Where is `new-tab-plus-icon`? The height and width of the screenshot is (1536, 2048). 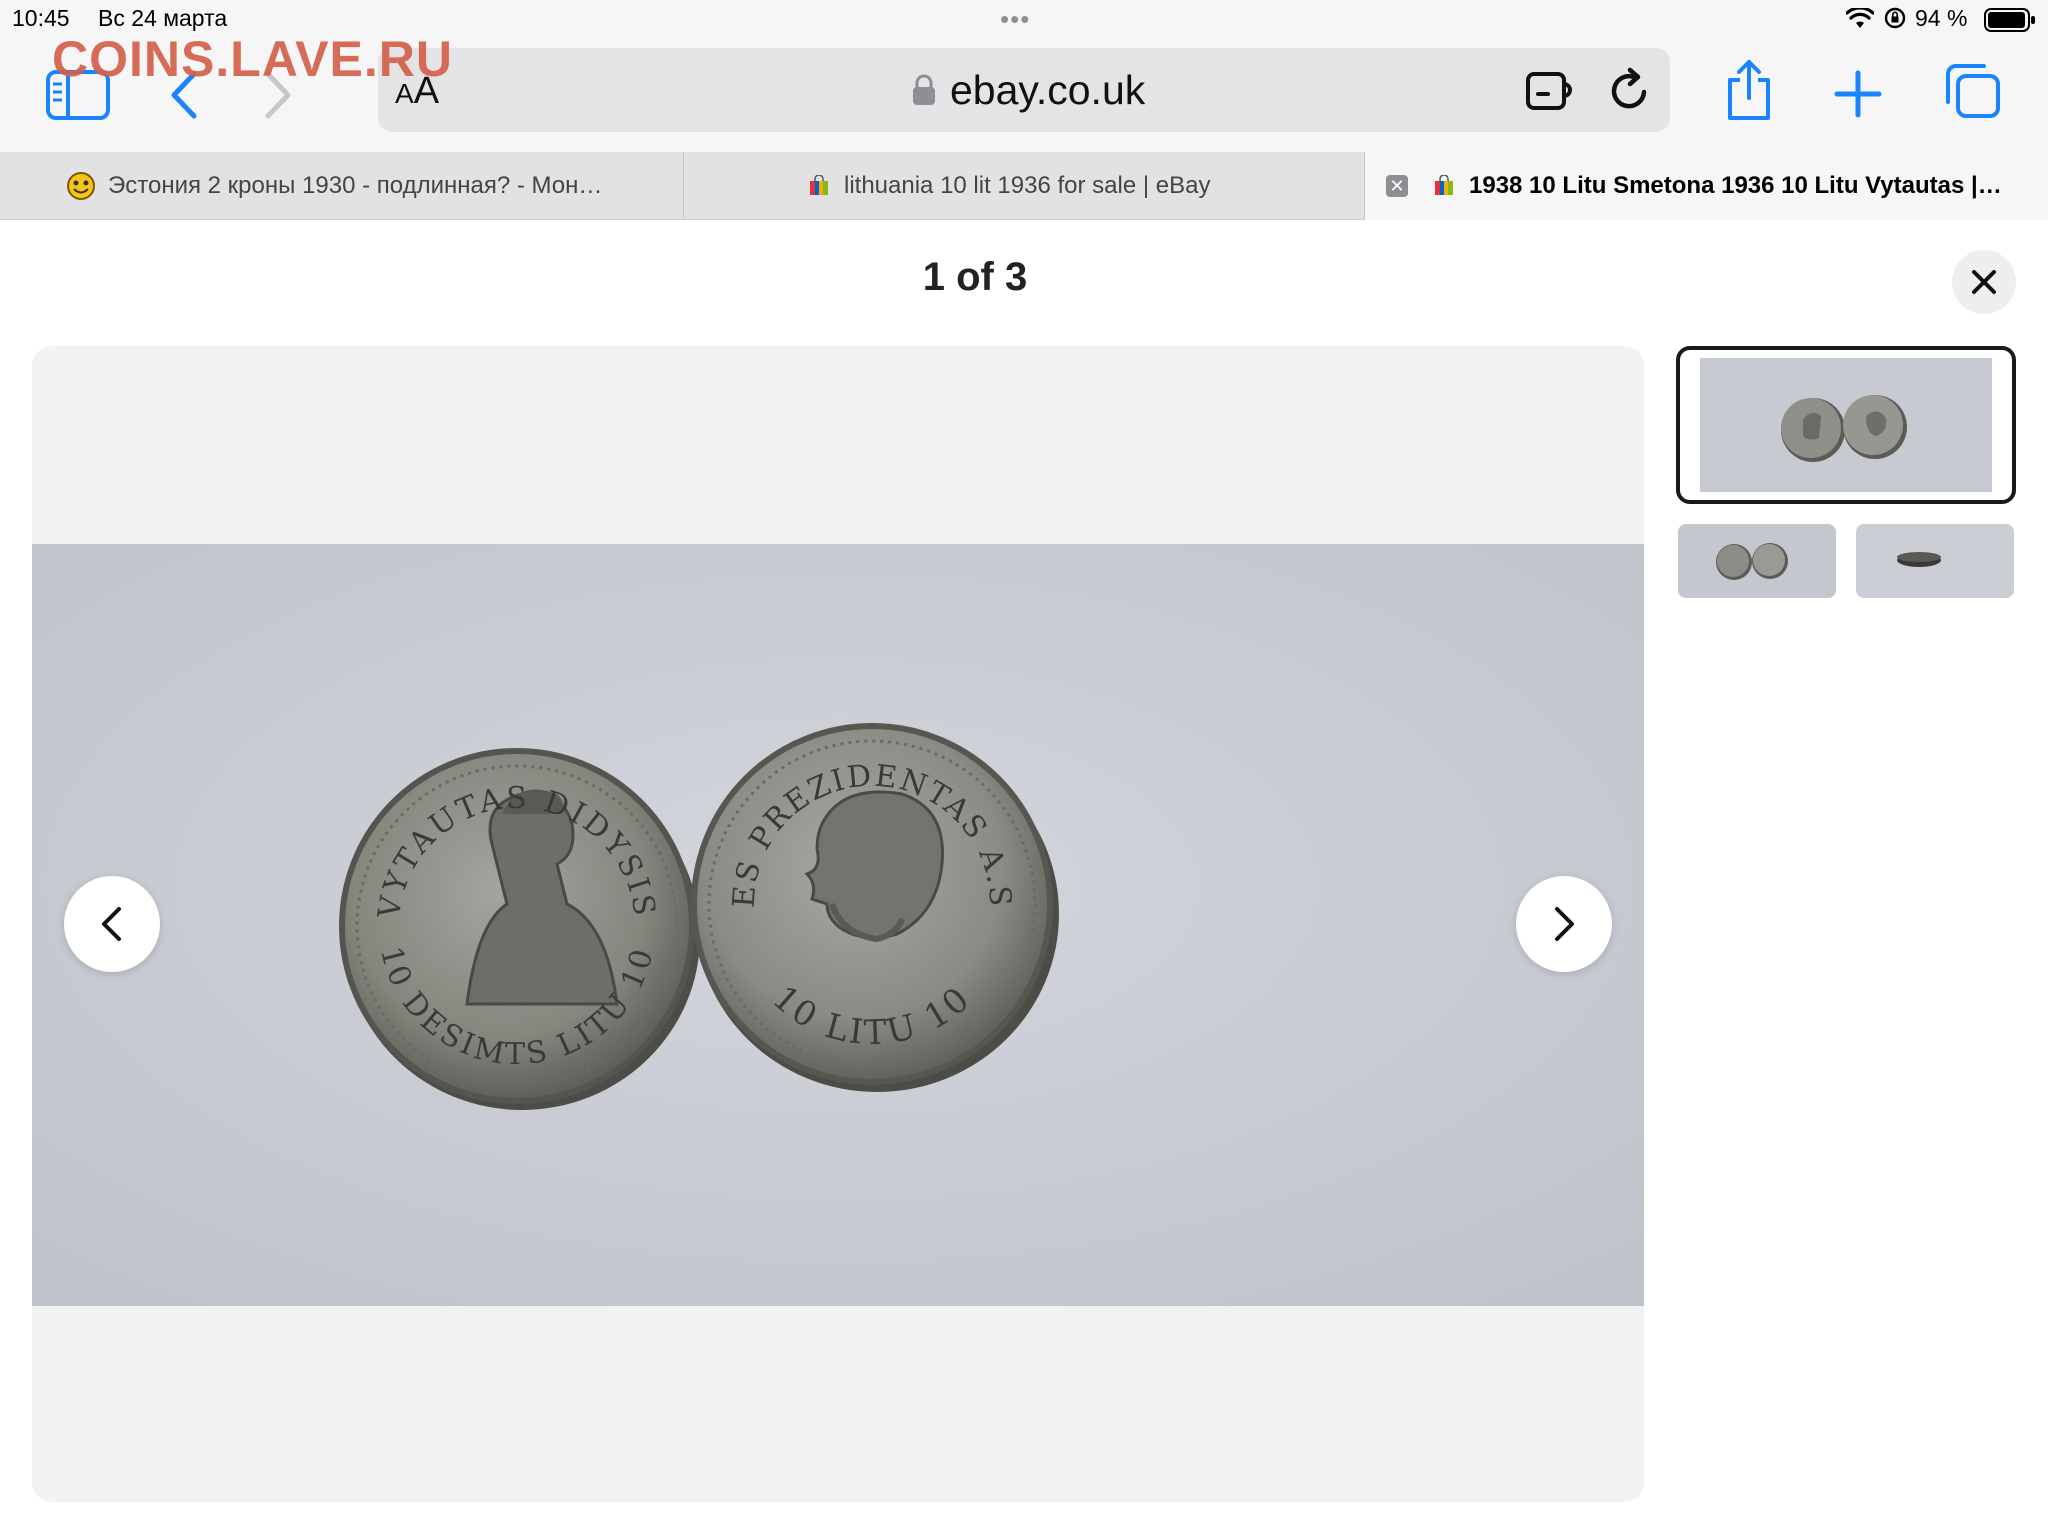
new-tab-plus-icon is located at coordinates (1858, 94).